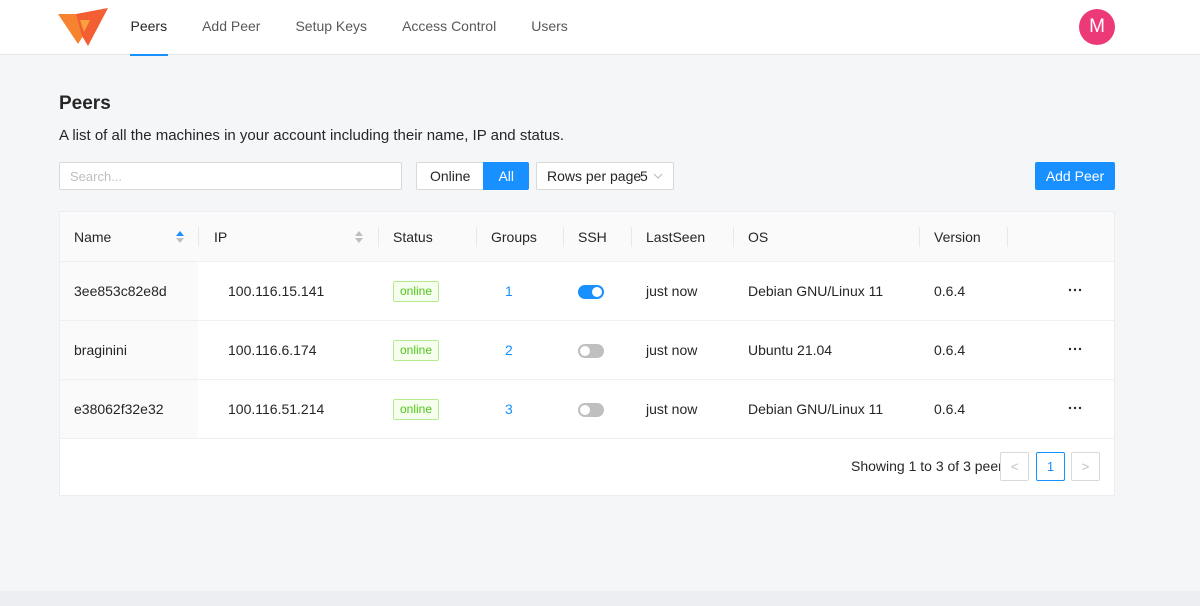 The image size is (1200, 606). I want to click on nav-add-peer: Add Peer, so click(231, 27).